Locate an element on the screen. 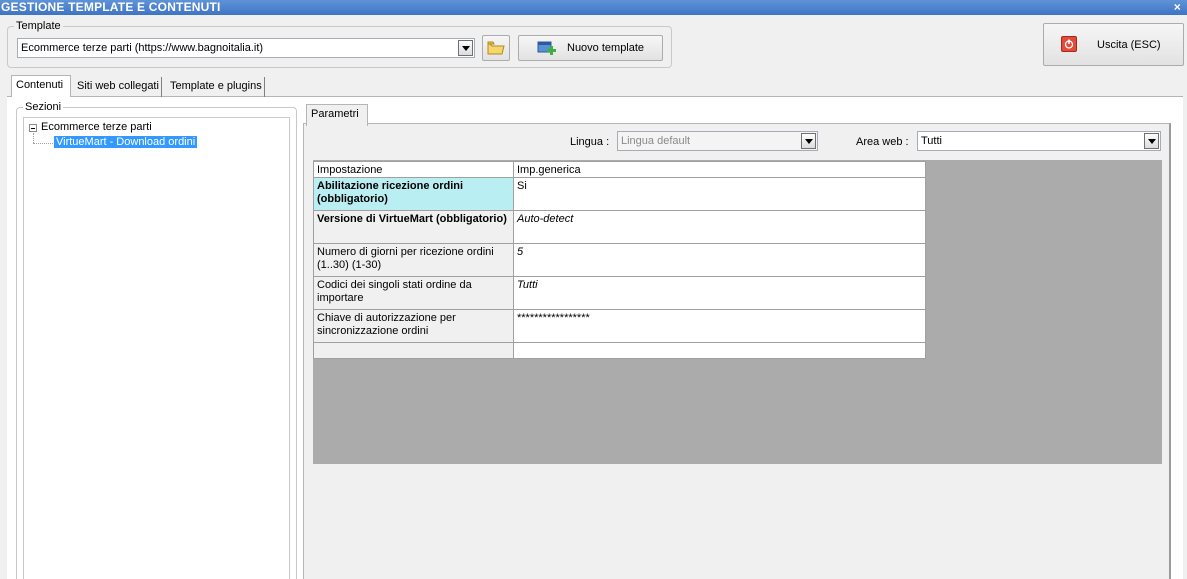  lingua-label: Lingua : is located at coordinates (590, 142).